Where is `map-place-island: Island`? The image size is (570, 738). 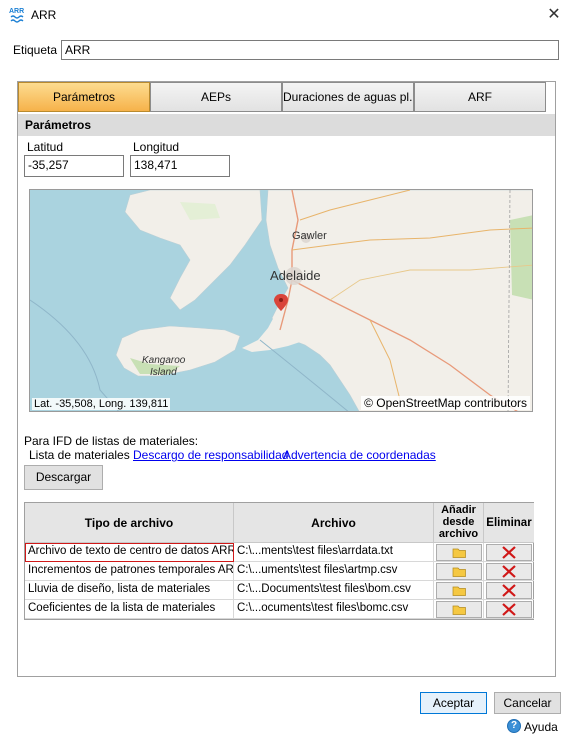 map-place-island: Island is located at coordinates (163, 372).